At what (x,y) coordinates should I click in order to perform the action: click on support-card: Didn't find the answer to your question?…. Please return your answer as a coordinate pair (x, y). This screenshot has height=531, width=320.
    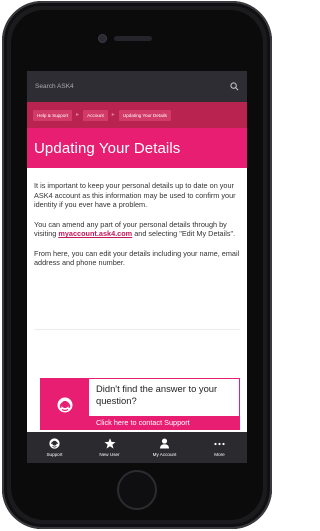
    Looking at the image, I should click on (140, 404).